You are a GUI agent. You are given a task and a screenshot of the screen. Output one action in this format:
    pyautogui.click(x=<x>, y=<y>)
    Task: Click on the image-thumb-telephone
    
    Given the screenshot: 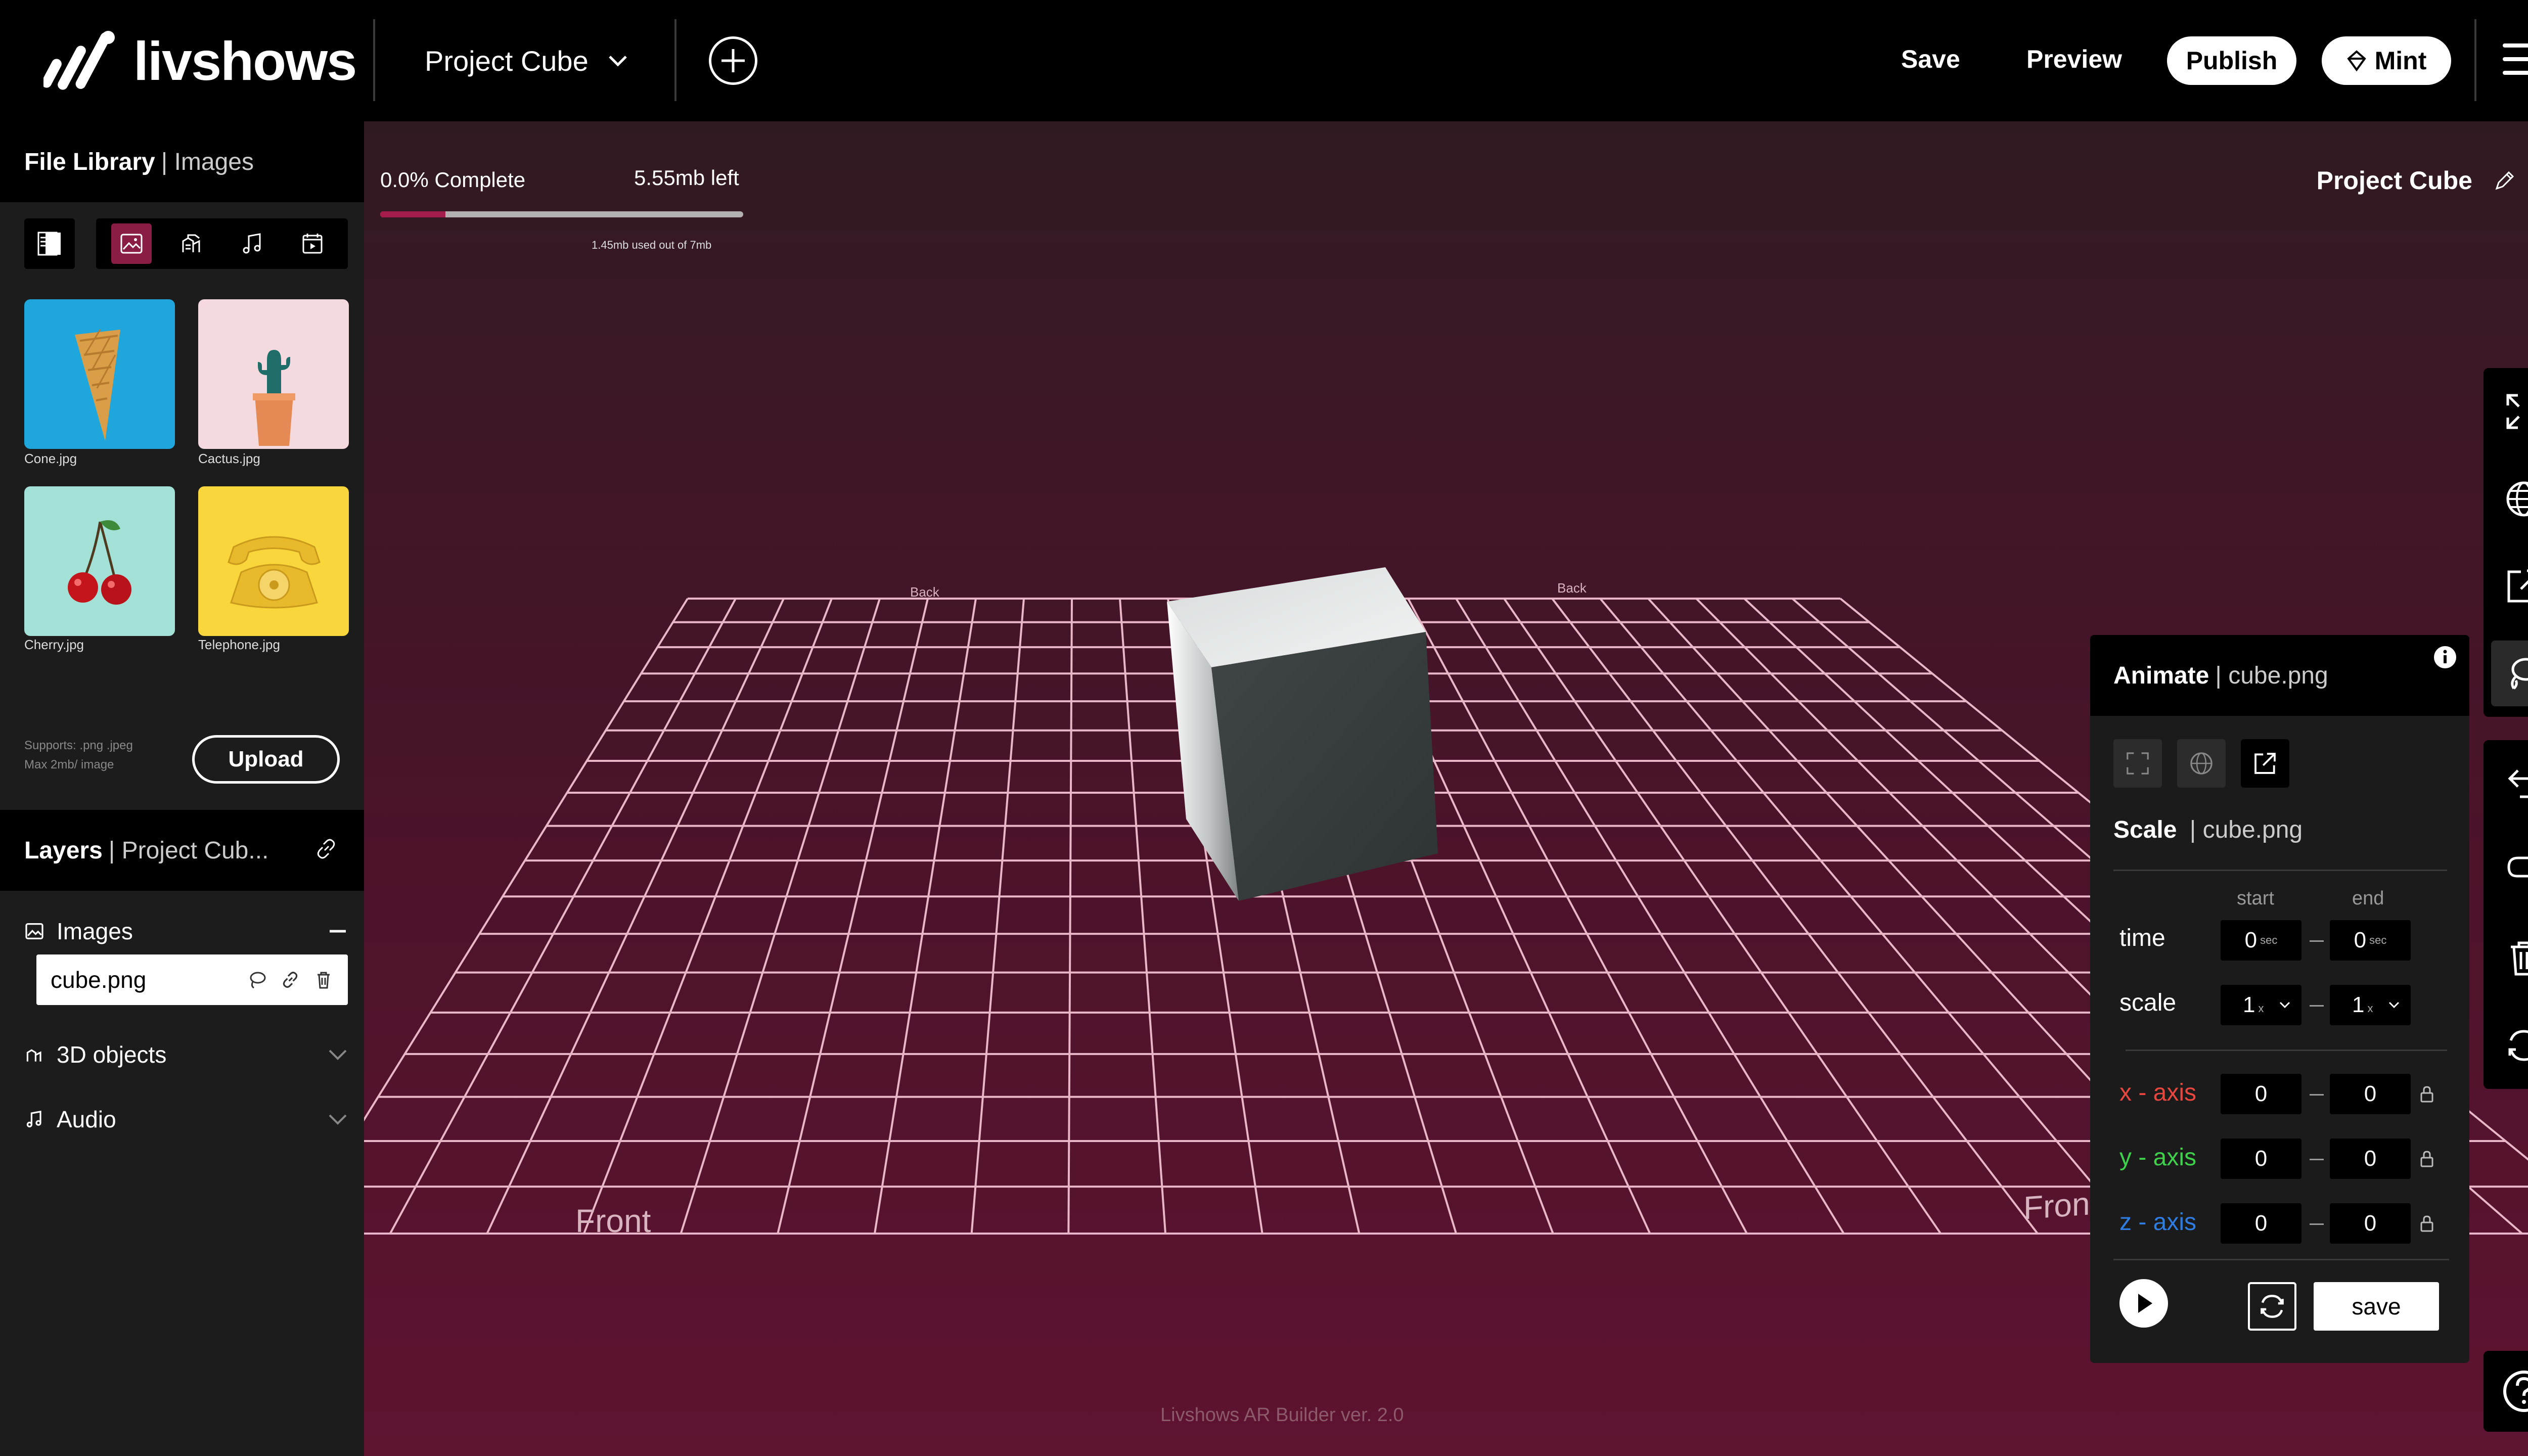 What is the action you would take?
    pyautogui.click(x=273, y=561)
    